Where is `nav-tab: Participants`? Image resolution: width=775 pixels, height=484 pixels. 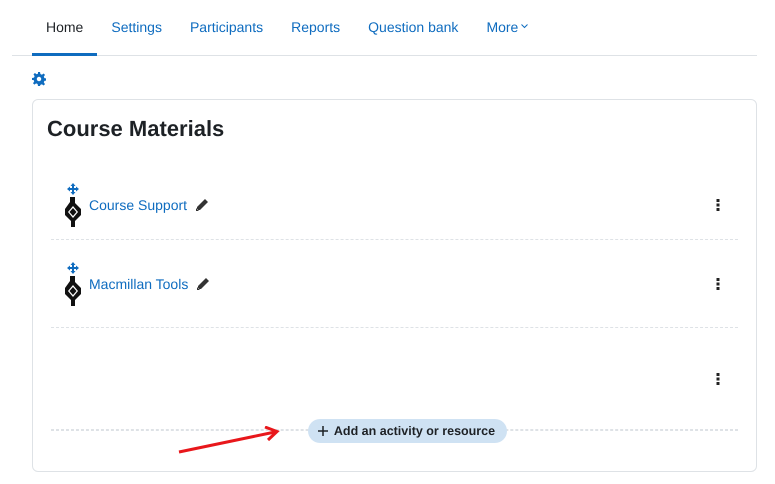 nav-tab: Participants is located at coordinates (227, 28).